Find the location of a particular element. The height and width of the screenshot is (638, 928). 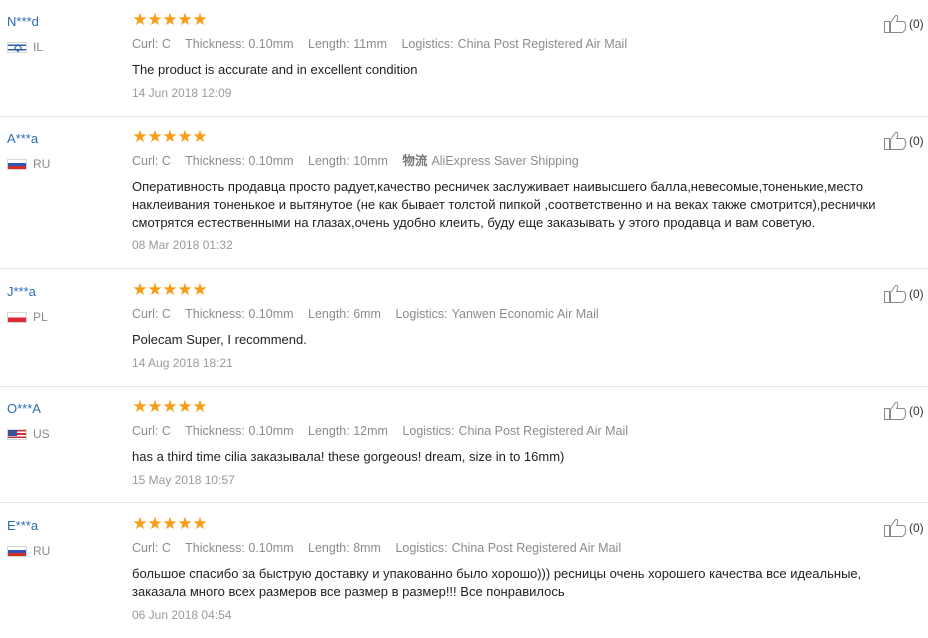

reviewer-country: US is located at coordinates (28, 434).